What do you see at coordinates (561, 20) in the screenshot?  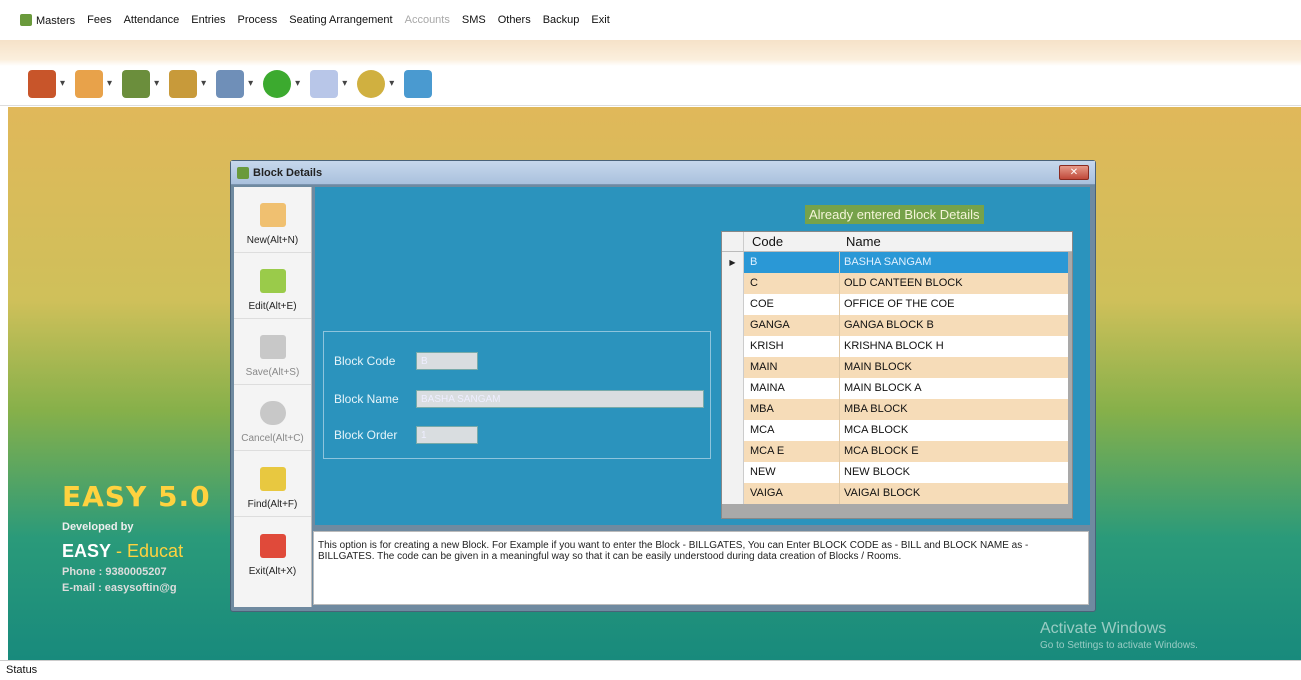 I see `menu-backup: Backup` at bounding box center [561, 20].